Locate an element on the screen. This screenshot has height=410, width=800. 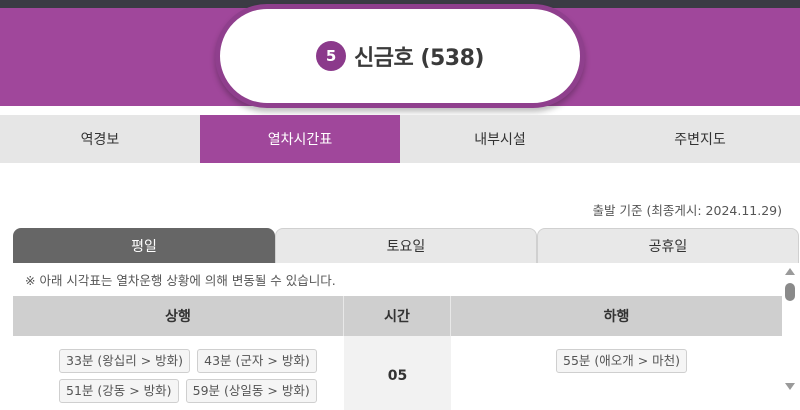
header-up: 상행 is located at coordinates (178, 316).